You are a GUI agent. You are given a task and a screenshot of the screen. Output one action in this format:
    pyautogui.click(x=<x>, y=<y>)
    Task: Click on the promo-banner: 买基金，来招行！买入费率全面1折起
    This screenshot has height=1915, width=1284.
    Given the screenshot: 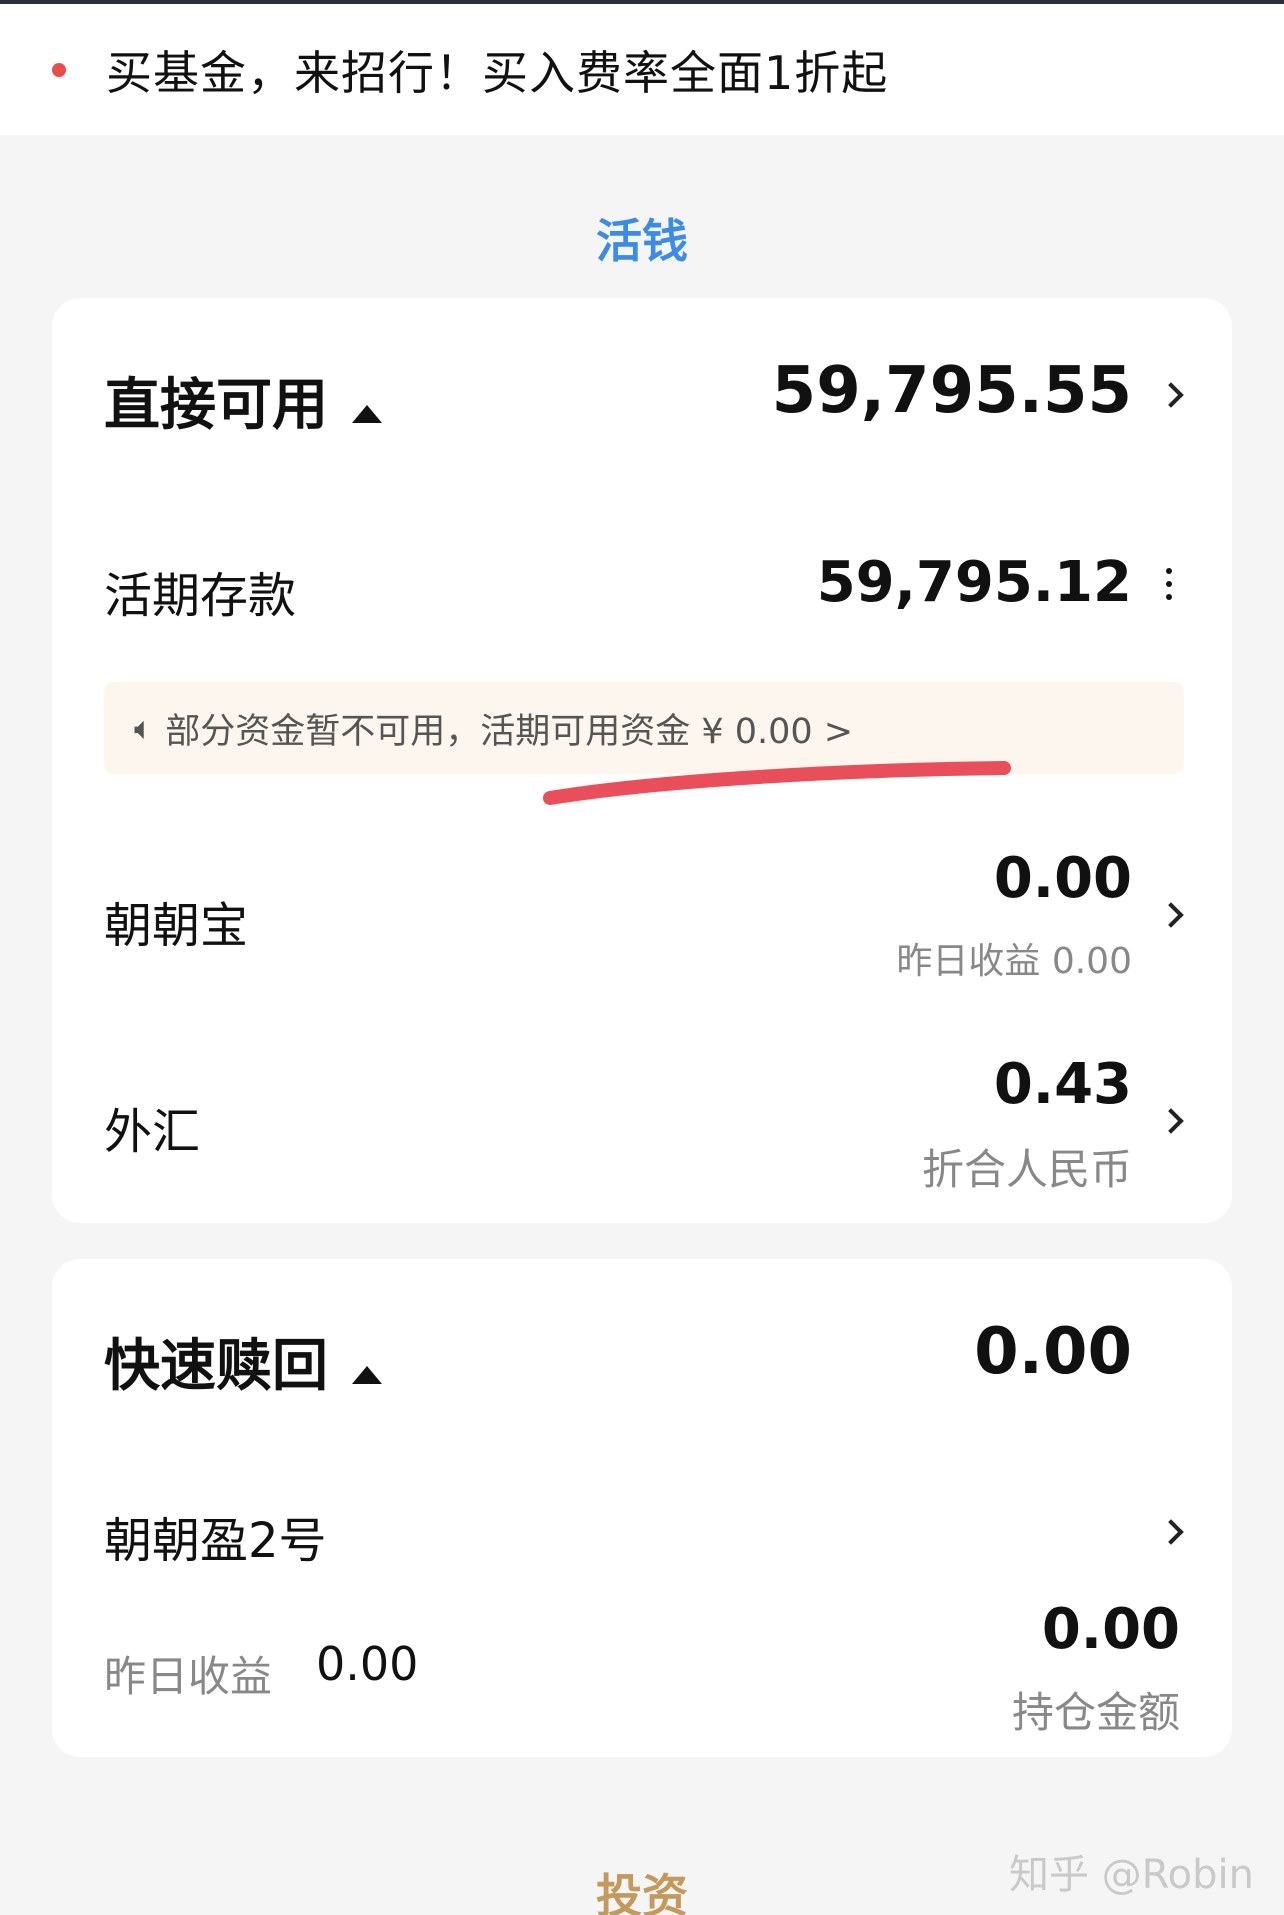 What is the action you would take?
    pyautogui.click(x=642, y=69)
    